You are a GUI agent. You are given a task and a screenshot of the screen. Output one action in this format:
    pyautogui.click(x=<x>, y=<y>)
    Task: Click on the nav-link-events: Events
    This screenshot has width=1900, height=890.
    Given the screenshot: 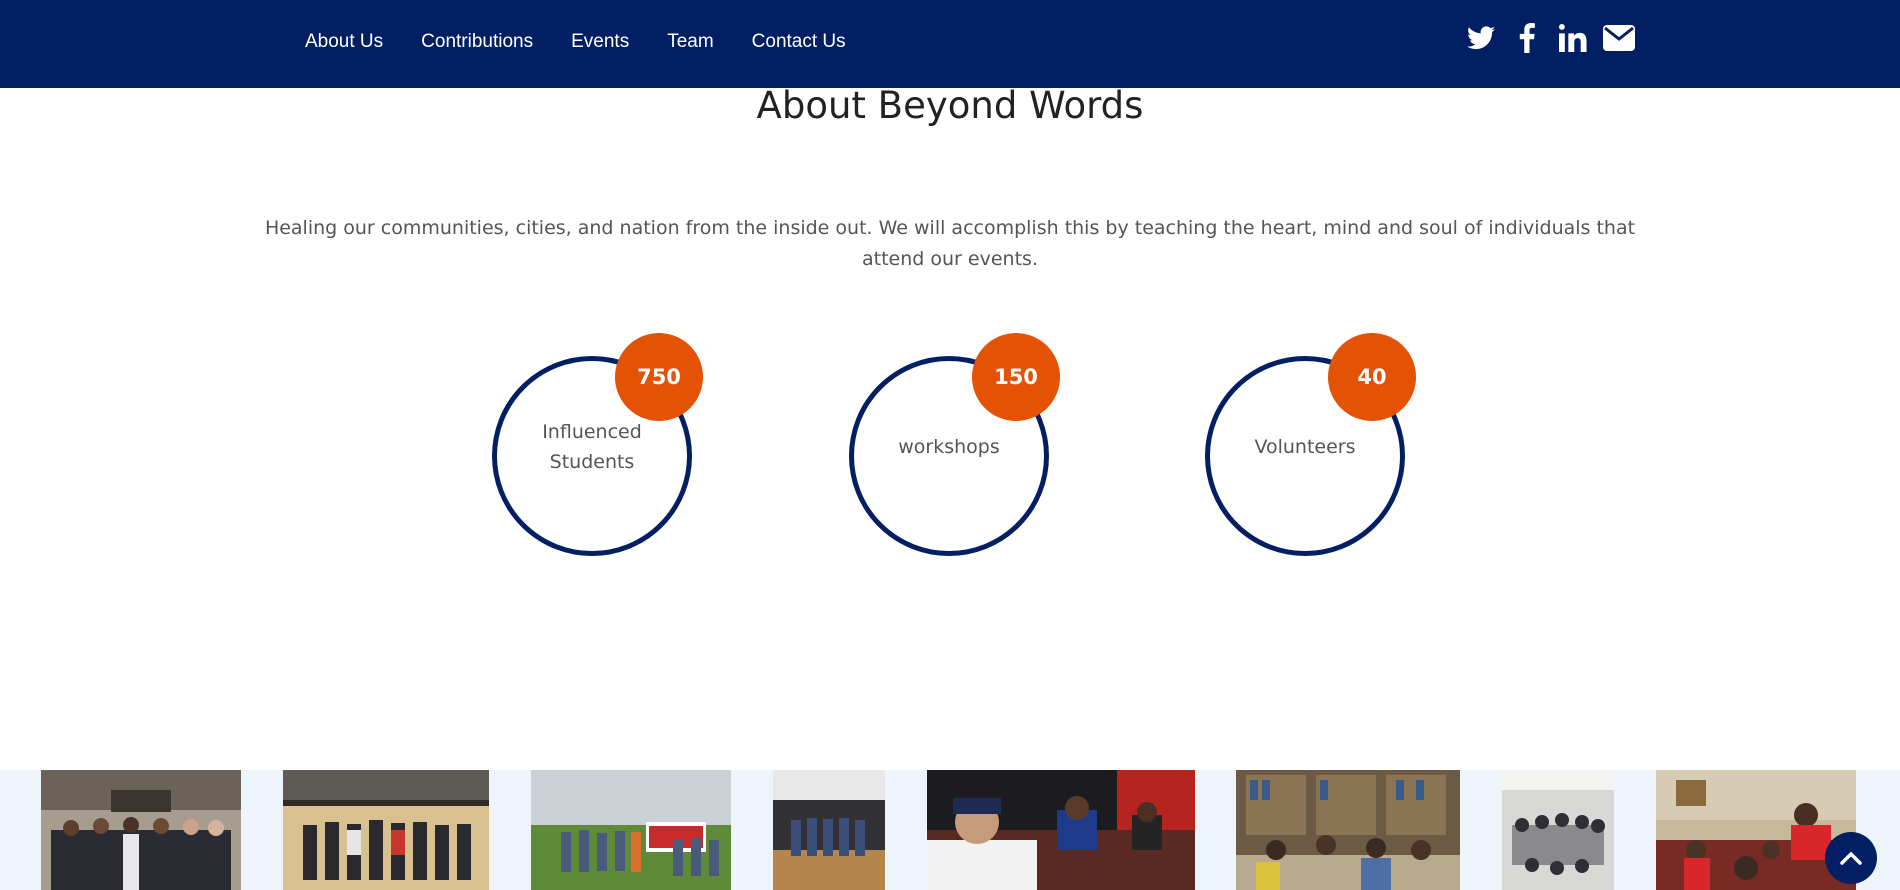 What is the action you would take?
    pyautogui.click(x=600, y=42)
    